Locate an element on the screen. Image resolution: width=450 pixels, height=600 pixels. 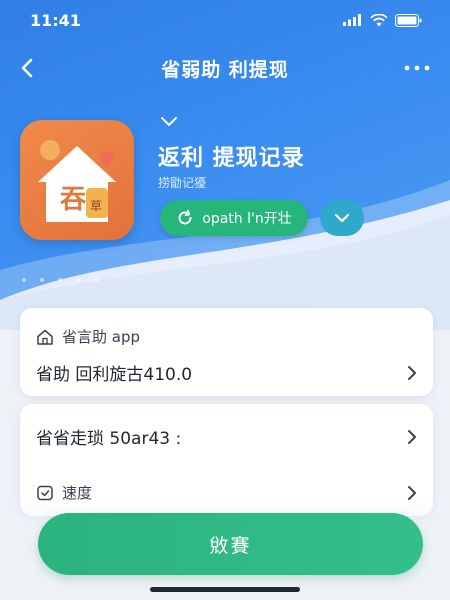
app-icon: 吞 草 is located at coordinates (77, 180).